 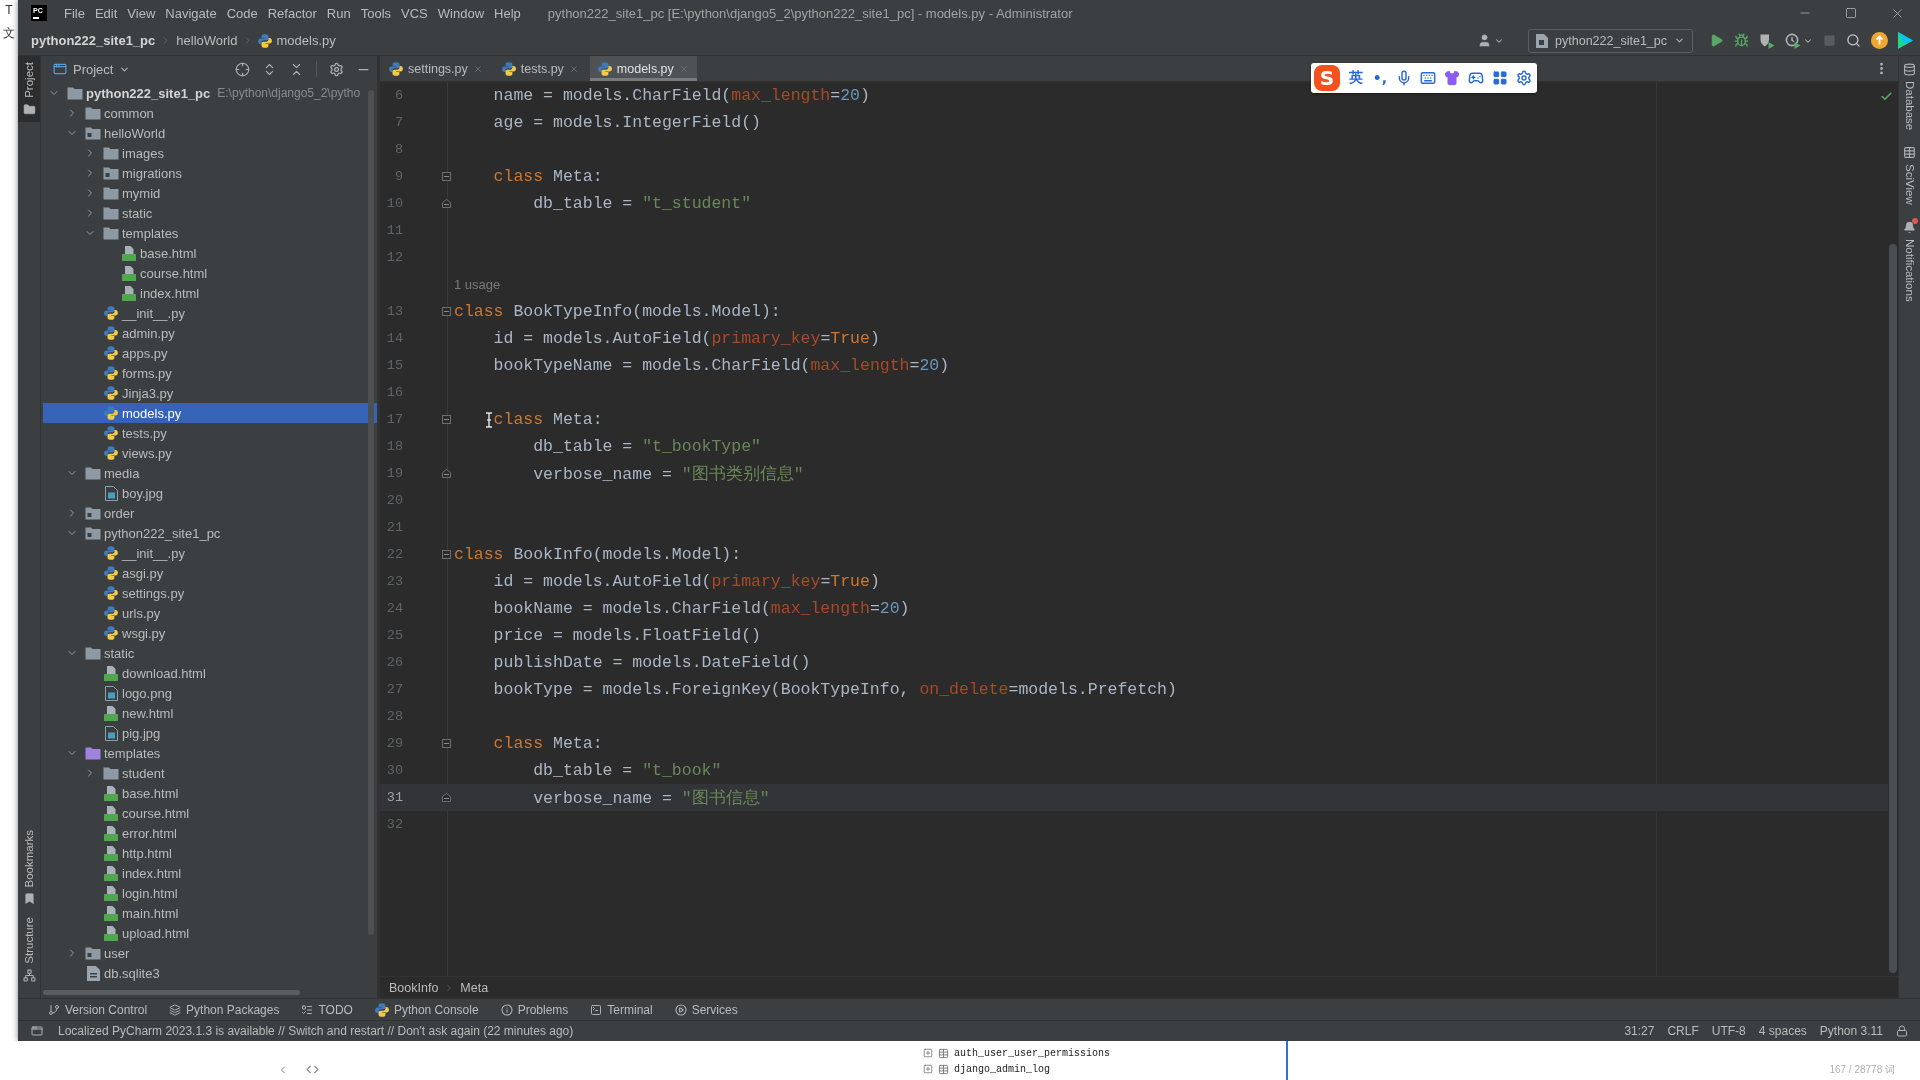 What do you see at coordinates (1741, 40) in the screenshot?
I see `bug-icon` at bounding box center [1741, 40].